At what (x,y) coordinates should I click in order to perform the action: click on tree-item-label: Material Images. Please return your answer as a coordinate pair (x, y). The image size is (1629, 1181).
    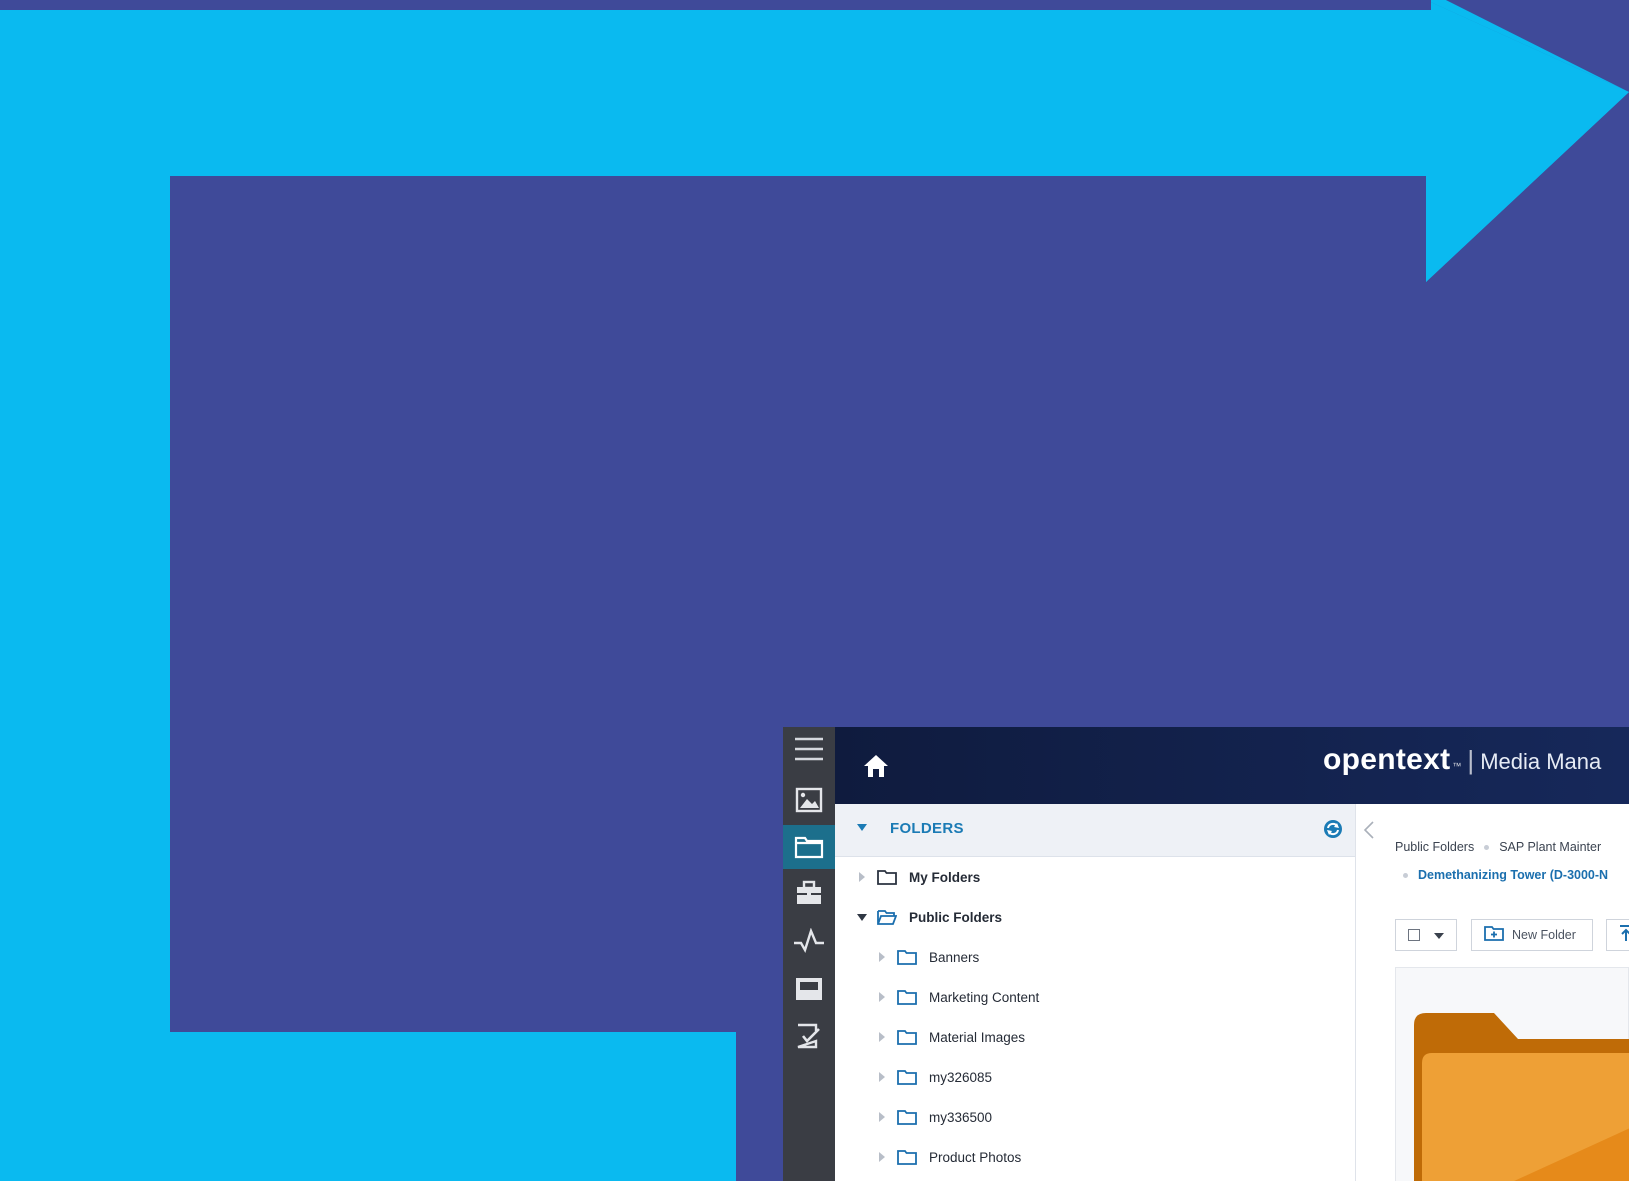
    Looking at the image, I should click on (977, 1037).